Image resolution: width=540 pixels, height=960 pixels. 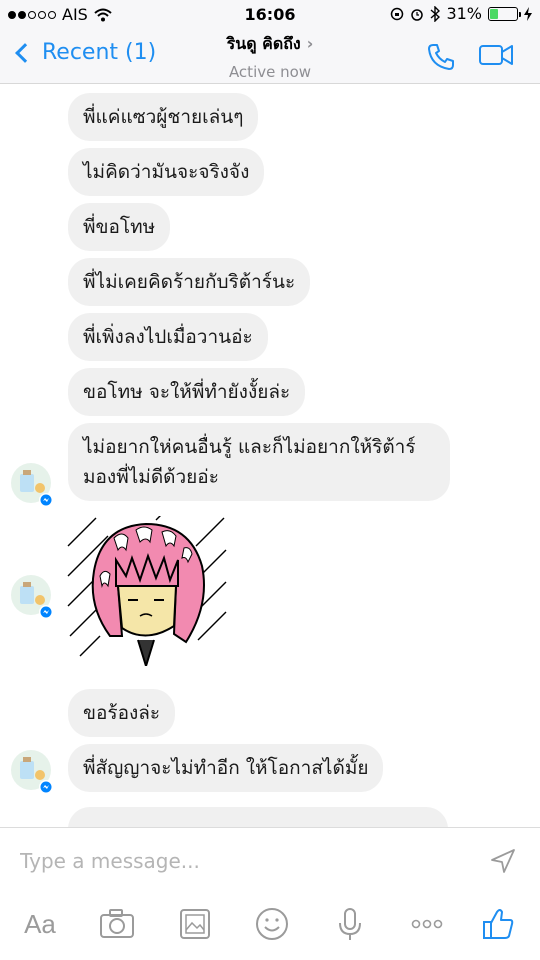 I want to click on contact-name: รินดู คิดถึง, so click(x=263, y=43).